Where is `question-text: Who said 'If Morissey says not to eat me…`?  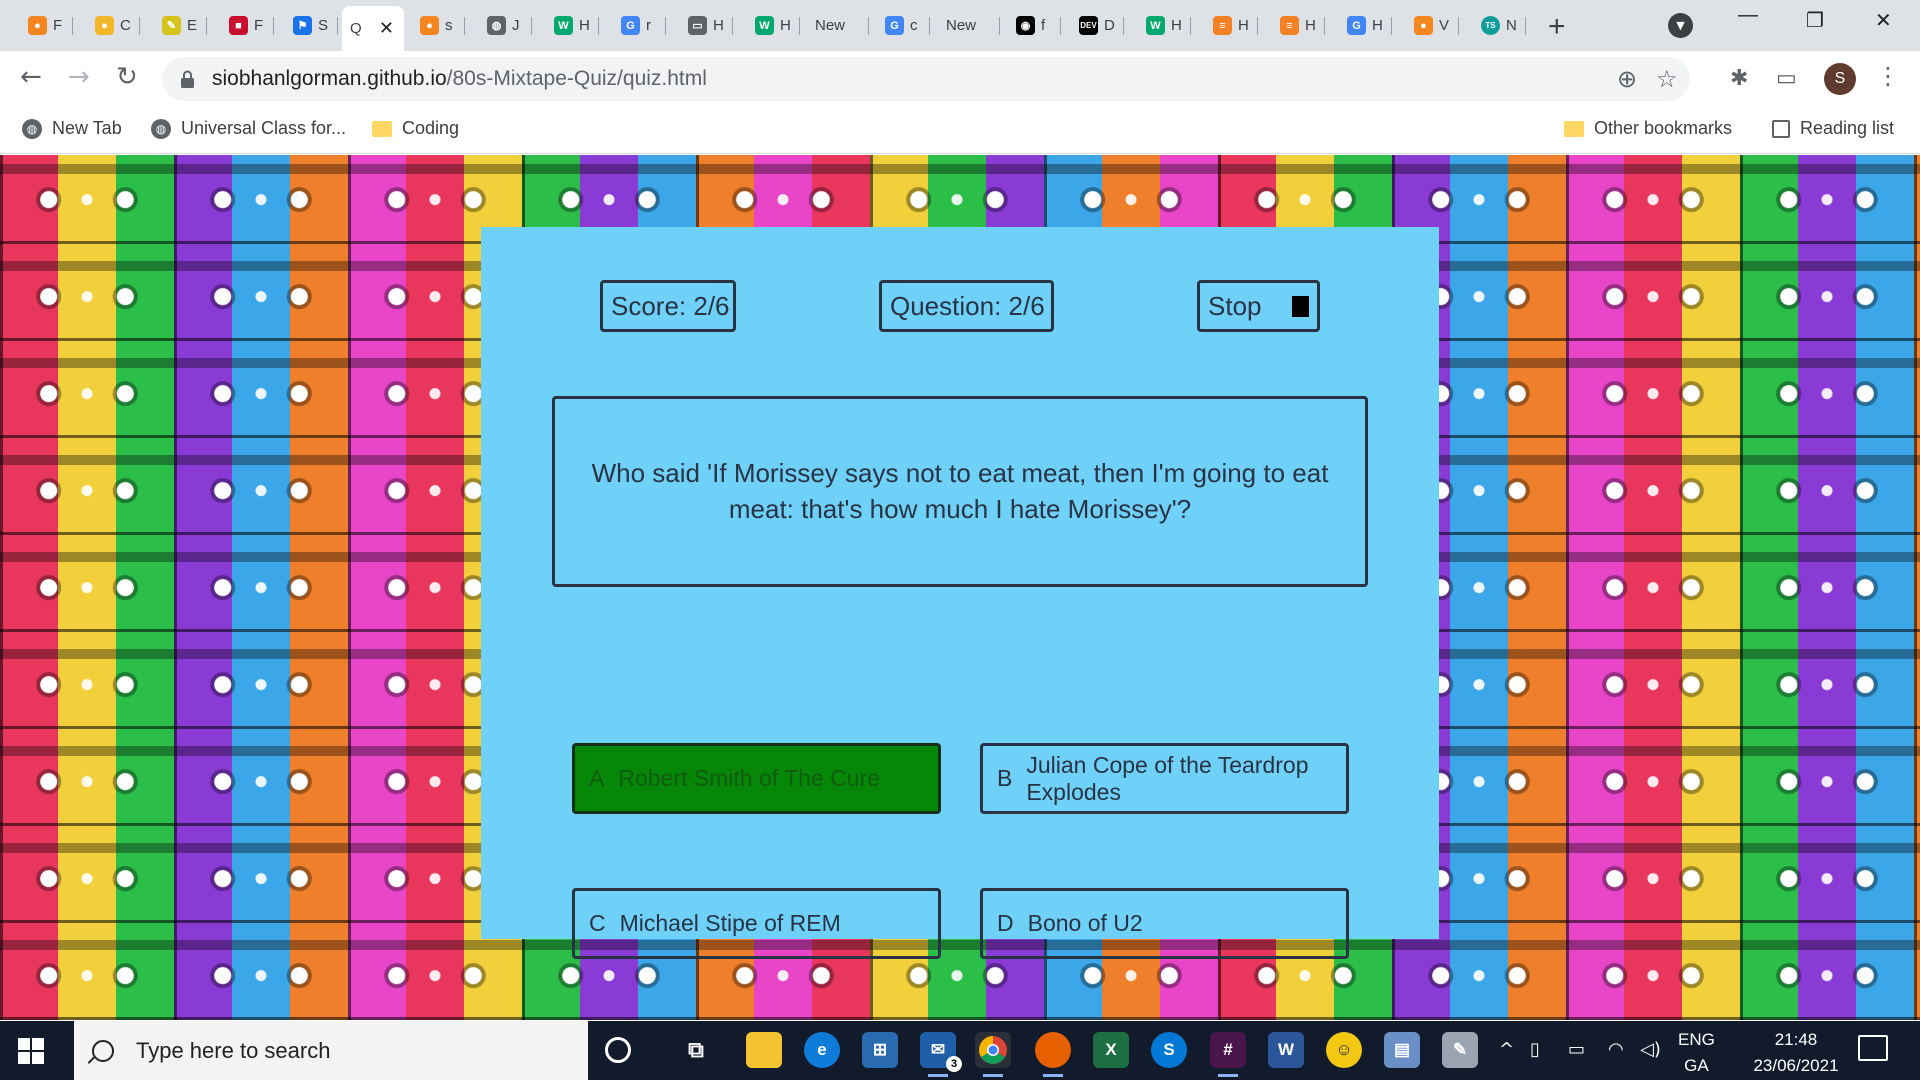 question-text: Who said 'If Morissey says not to eat me… is located at coordinates (960, 491).